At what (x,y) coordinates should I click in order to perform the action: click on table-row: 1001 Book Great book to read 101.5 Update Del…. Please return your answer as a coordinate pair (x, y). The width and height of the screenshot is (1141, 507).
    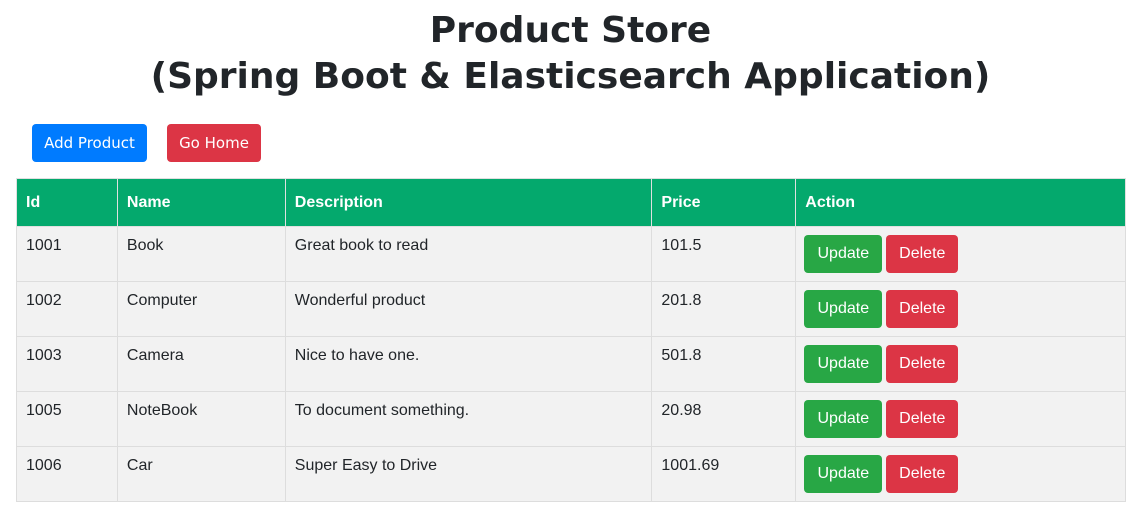
    Looking at the image, I should click on (571, 254).